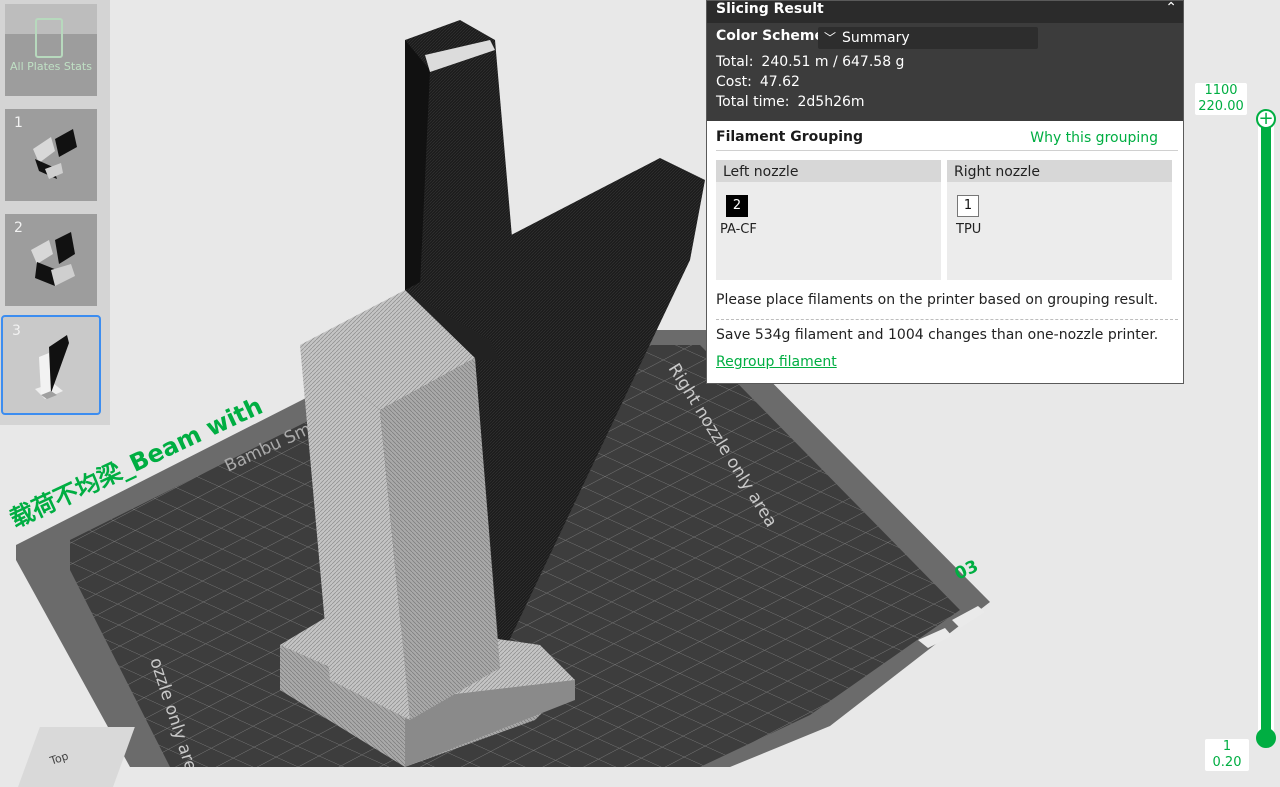 The width and height of the screenshot is (1280, 787). What do you see at coordinates (1237, 425) in the screenshot?
I see `layer-slider: 1100 220.00 + 1 0.20` at bounding box center [1237, 425].